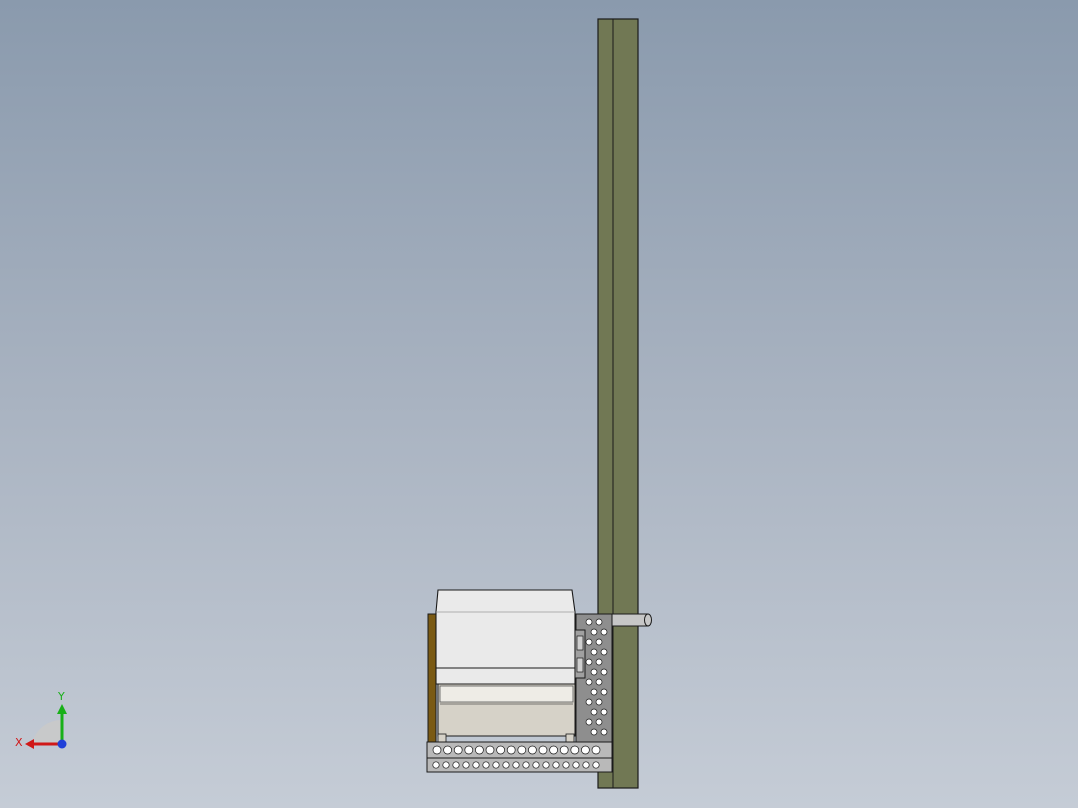 Image resolution: width=1078 pixels, height=808 pixels. Describe the element at coordinates (580, 654) in the screenshot. I see `connector-bracket` at that location.